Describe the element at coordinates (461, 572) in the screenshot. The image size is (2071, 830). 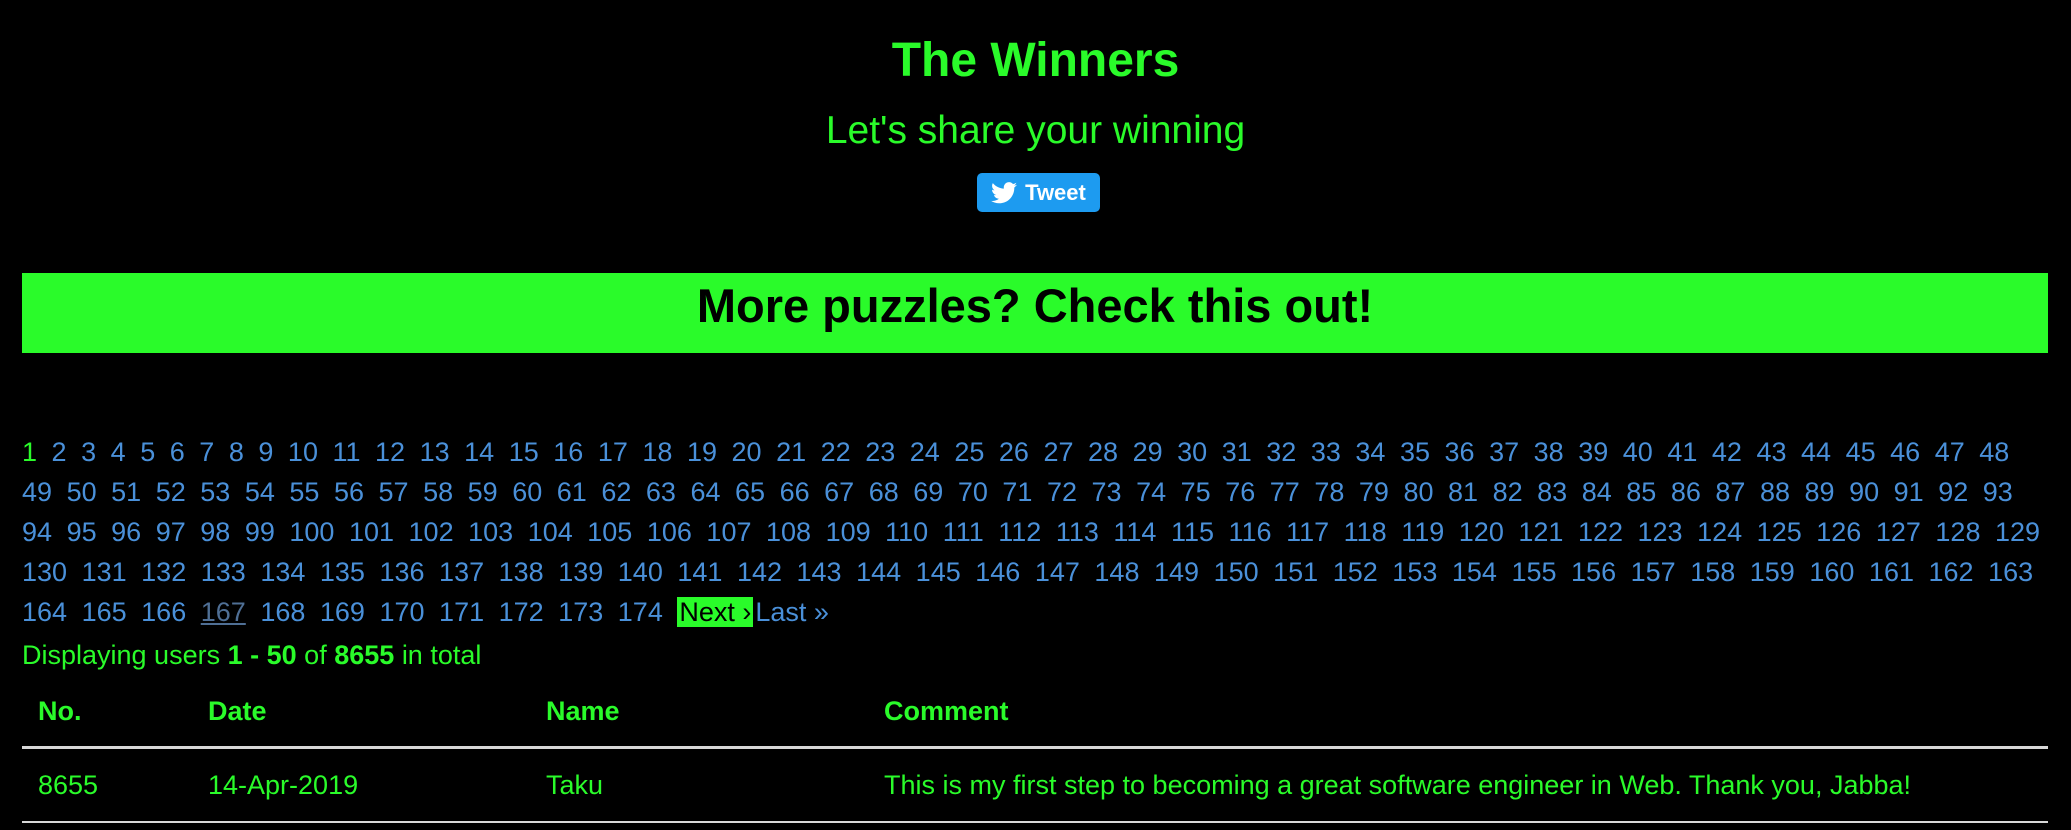
I see `page-link-137: 137` at that location.